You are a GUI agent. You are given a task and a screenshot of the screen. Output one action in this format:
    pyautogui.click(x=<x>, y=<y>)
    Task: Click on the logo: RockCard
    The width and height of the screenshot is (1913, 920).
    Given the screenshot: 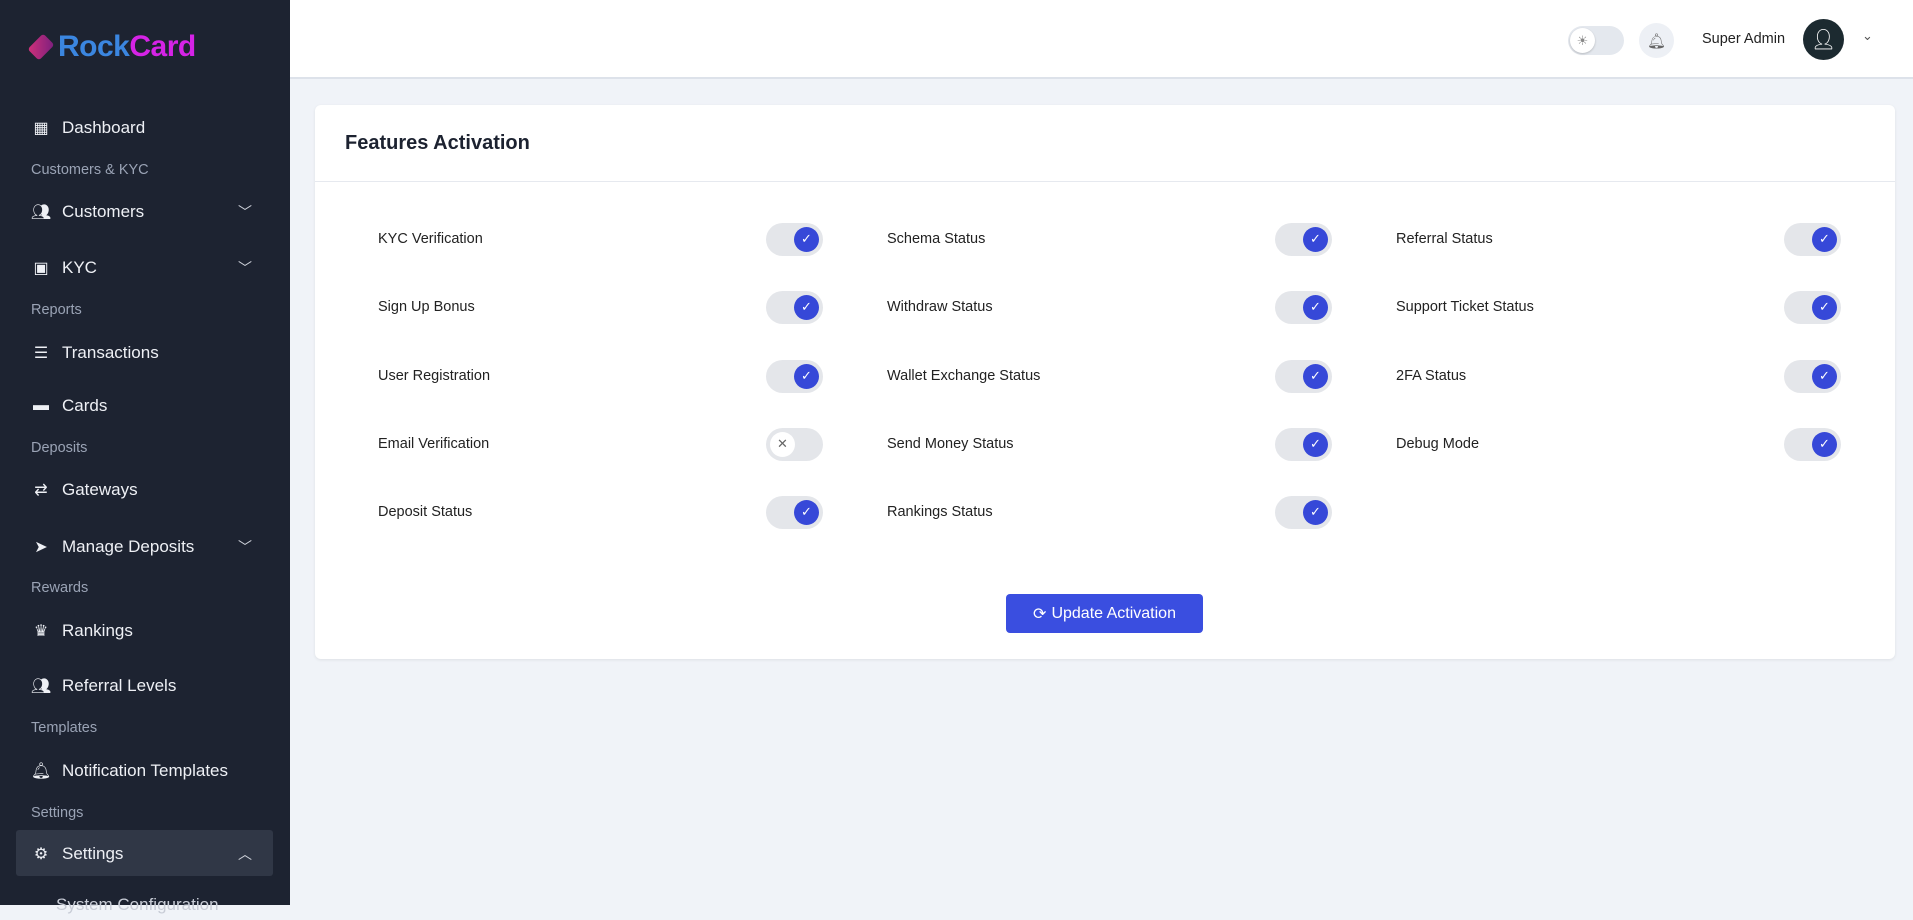 What is the action you would take?
    pyautogui.click(x=111, y=47)
    